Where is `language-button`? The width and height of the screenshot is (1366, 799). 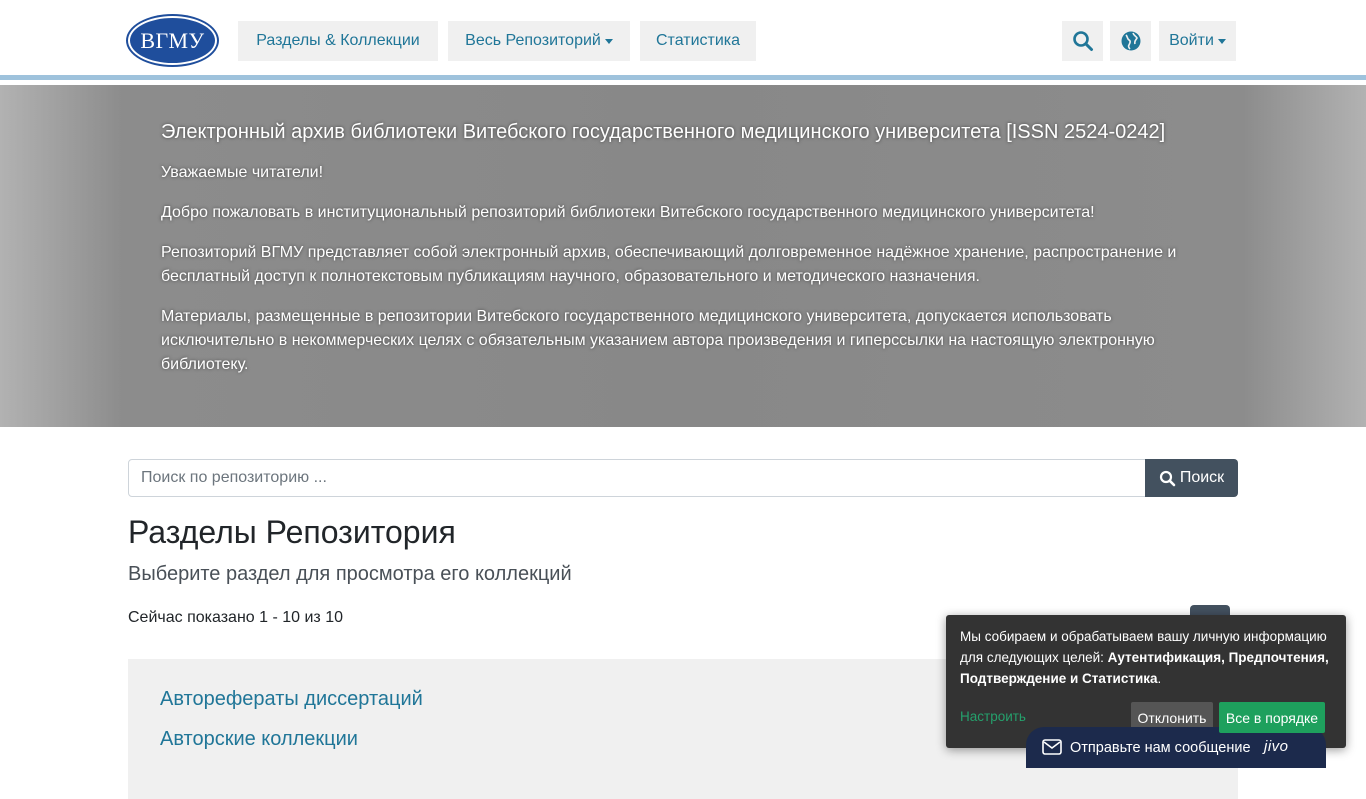 language-button is located at coordinates (1130, 41).